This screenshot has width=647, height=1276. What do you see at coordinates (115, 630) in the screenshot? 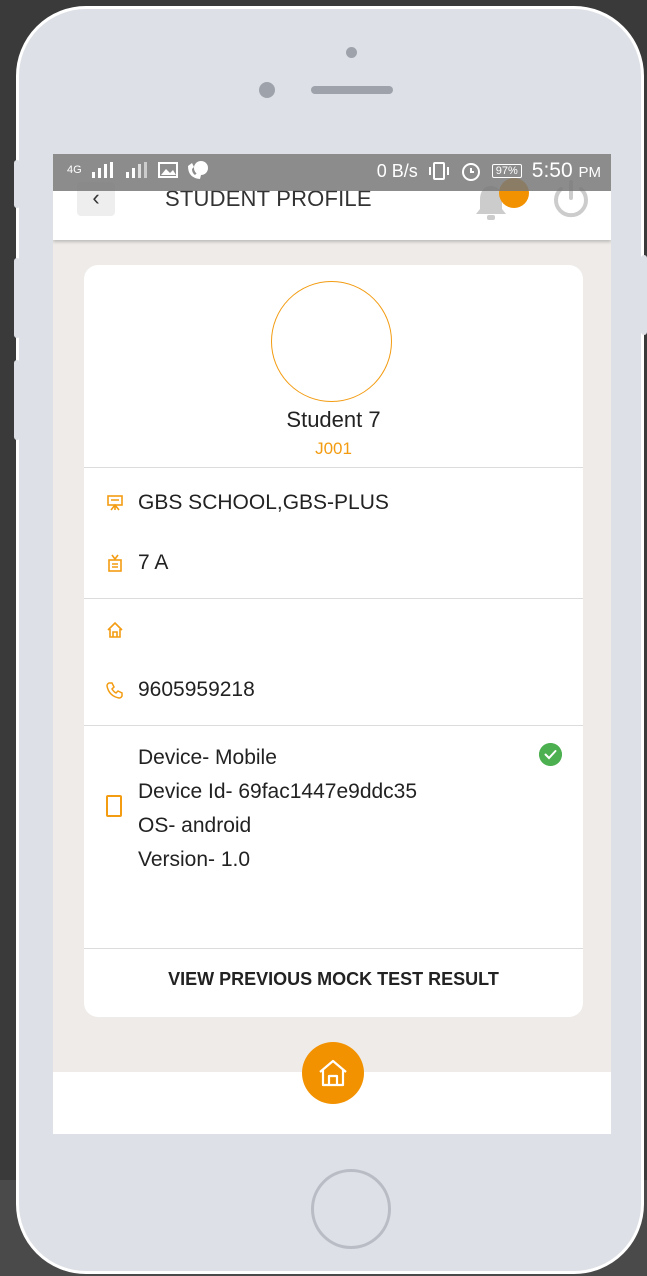
I see `home-address-icon` at bounding box center [115, 630].